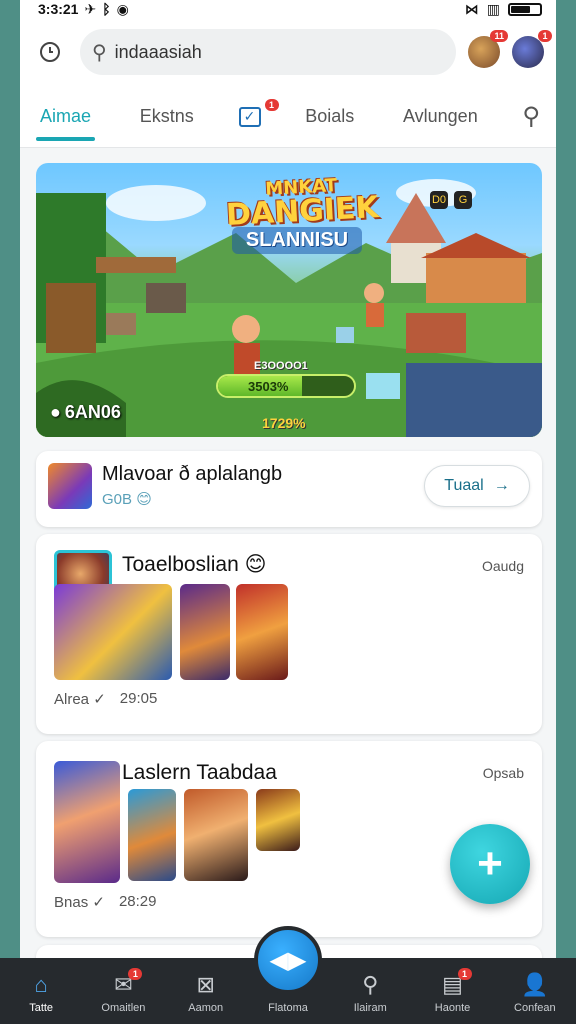  Describe the element at coordinates (535, 1008) in the screenshot. I see `nav-label: Confean` at that location.